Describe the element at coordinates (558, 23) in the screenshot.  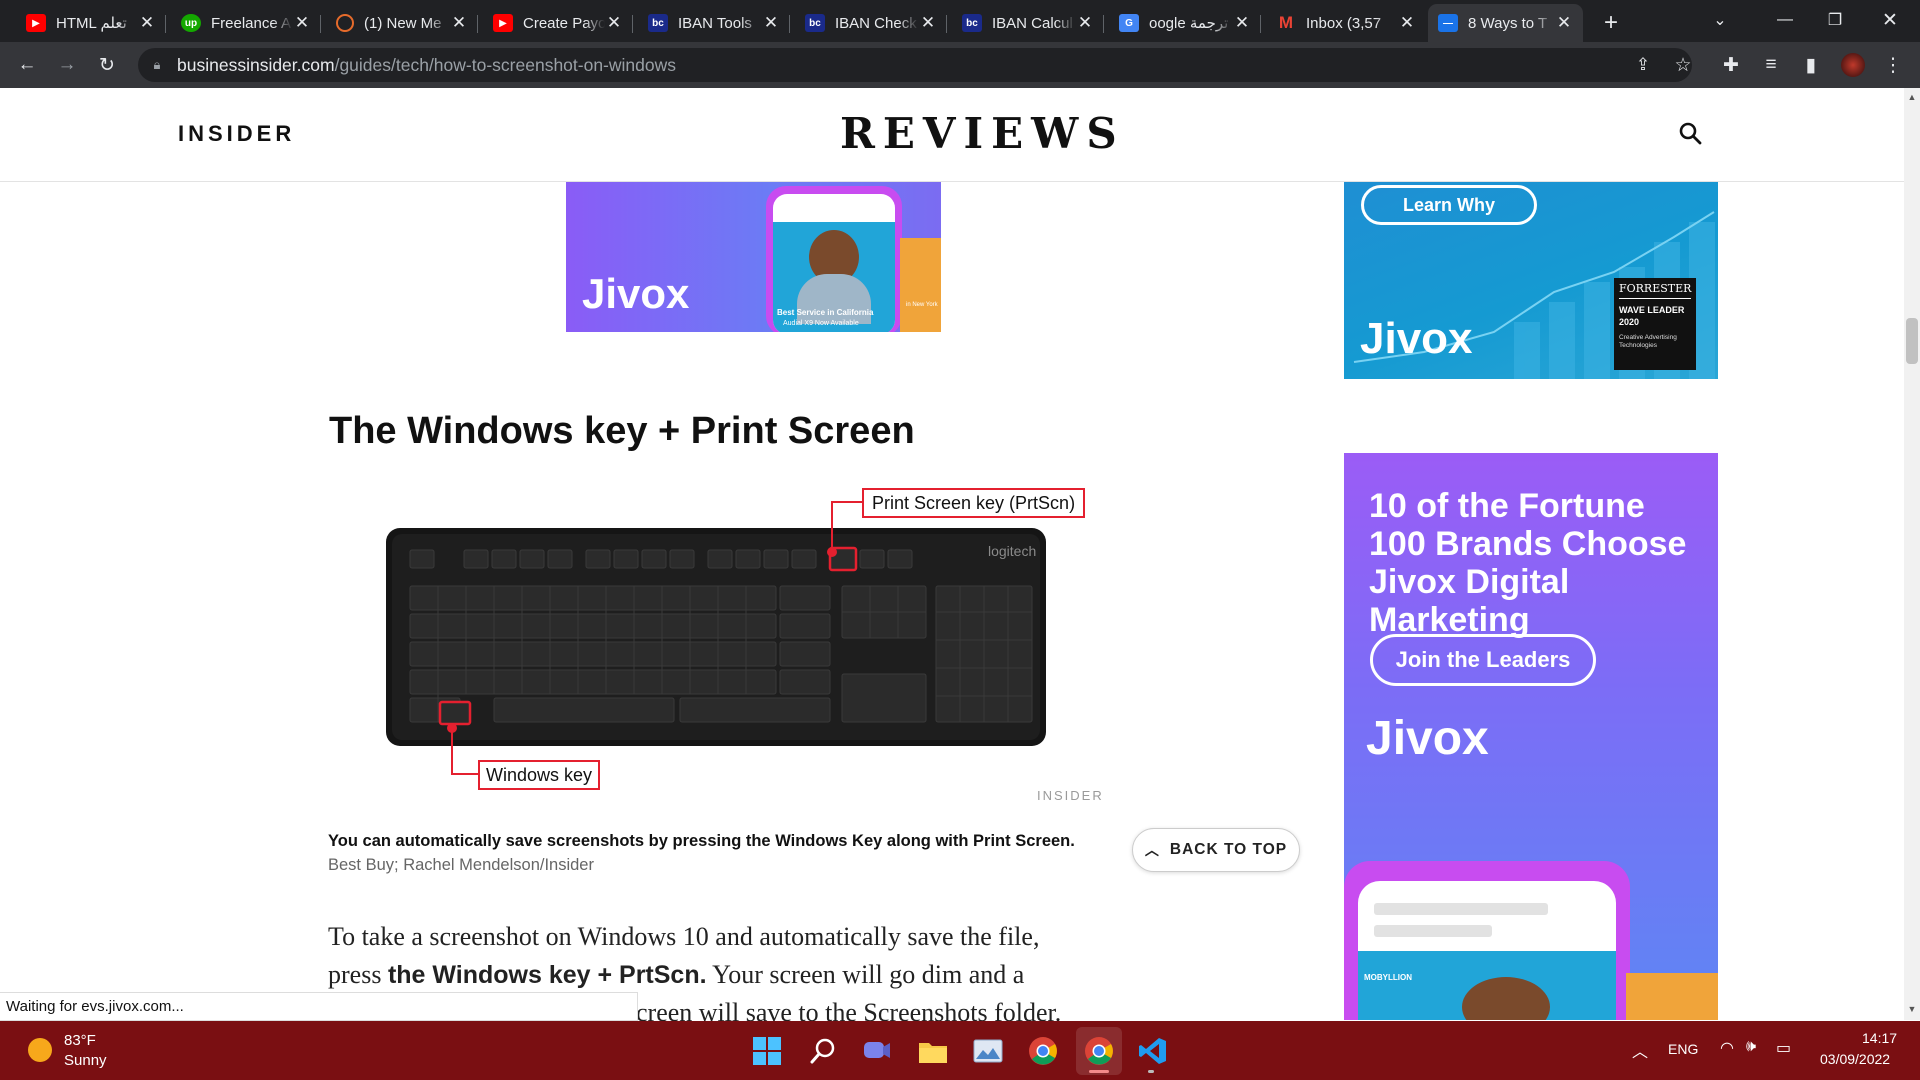
I see `tab-create-payo: ▶ Create Payo ✕` at that location.